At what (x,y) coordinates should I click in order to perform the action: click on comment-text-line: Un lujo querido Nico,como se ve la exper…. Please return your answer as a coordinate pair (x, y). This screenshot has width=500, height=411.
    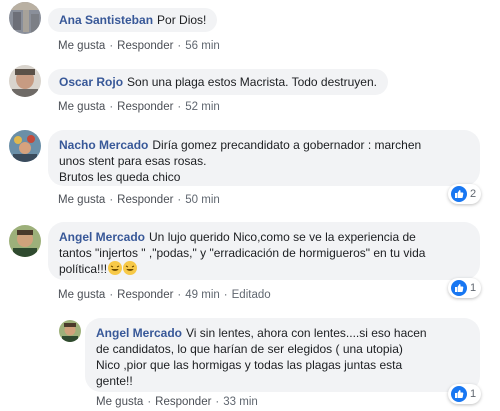
    Looking at the image, I should click on (282, 237).